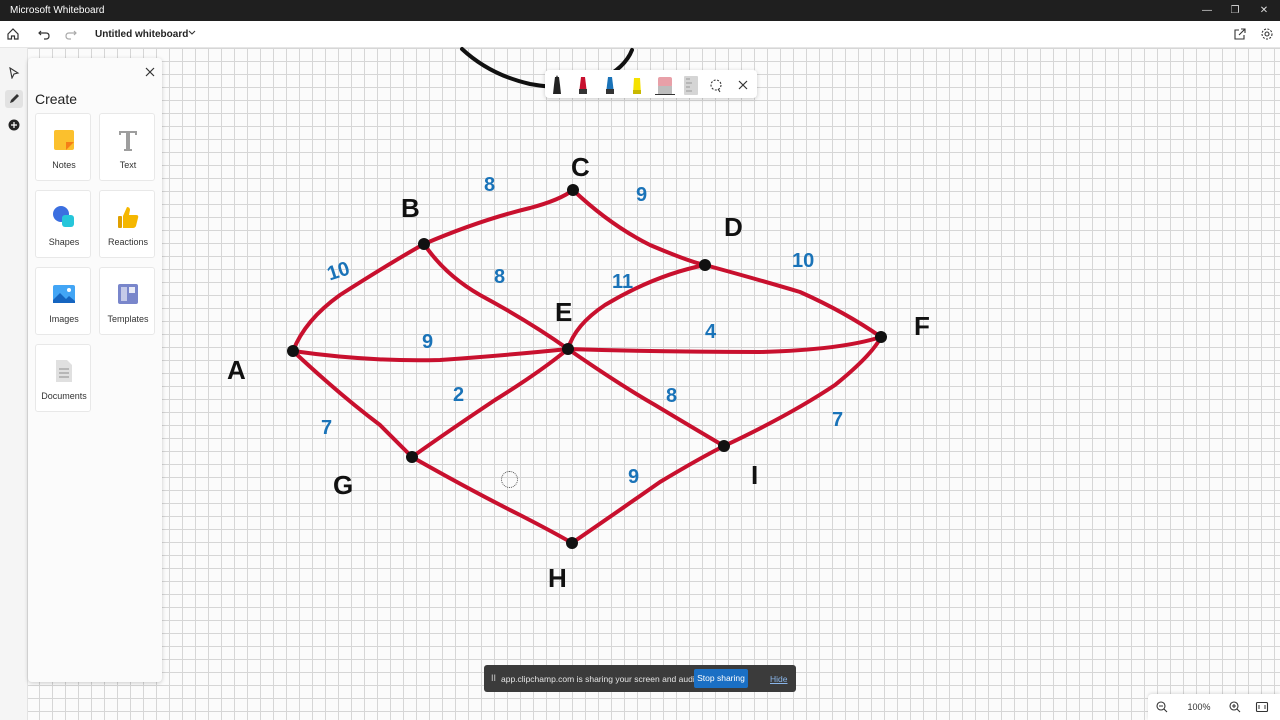 The image size is (1280, 720). Describe the element at coordinates (793, 301) in the screenshot. I see `edge-D-F` at that location.